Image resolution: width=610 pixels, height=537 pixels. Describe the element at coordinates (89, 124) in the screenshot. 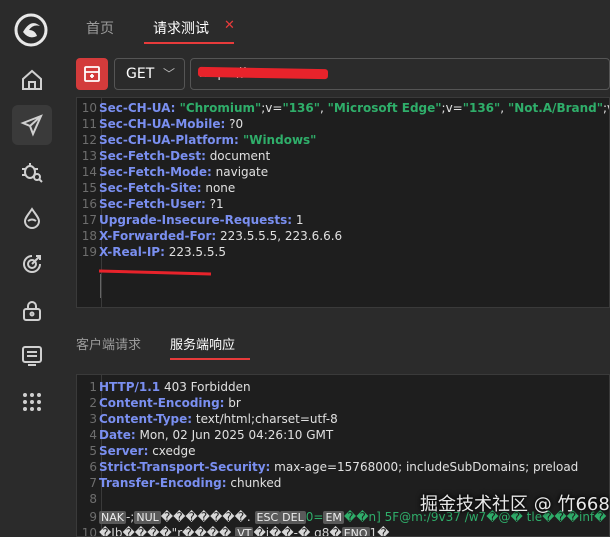

I see `line-number: 11` at that location.